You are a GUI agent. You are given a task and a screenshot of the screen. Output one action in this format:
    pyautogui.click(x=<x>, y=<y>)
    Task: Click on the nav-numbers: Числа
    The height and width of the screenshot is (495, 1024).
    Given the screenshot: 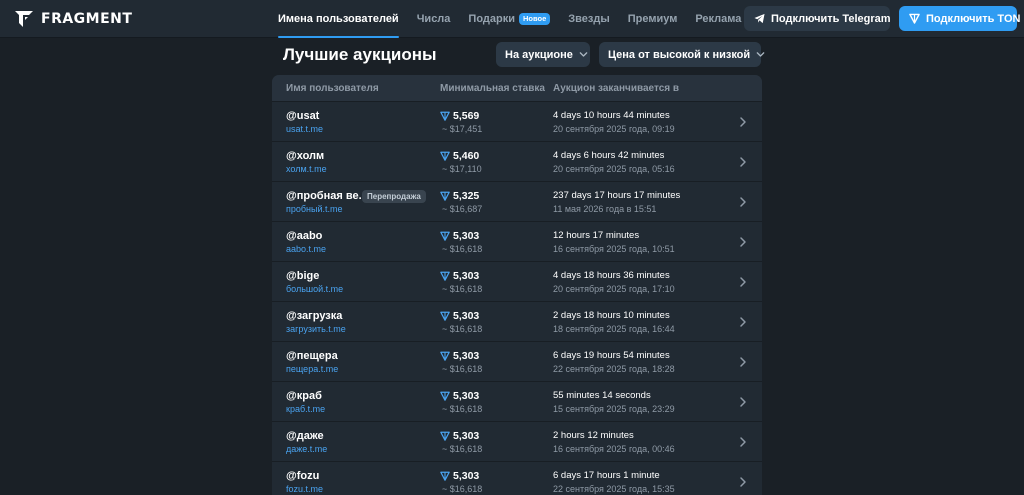 What is the action you would take?
    pyautogui.click(x=434, y=19)
    